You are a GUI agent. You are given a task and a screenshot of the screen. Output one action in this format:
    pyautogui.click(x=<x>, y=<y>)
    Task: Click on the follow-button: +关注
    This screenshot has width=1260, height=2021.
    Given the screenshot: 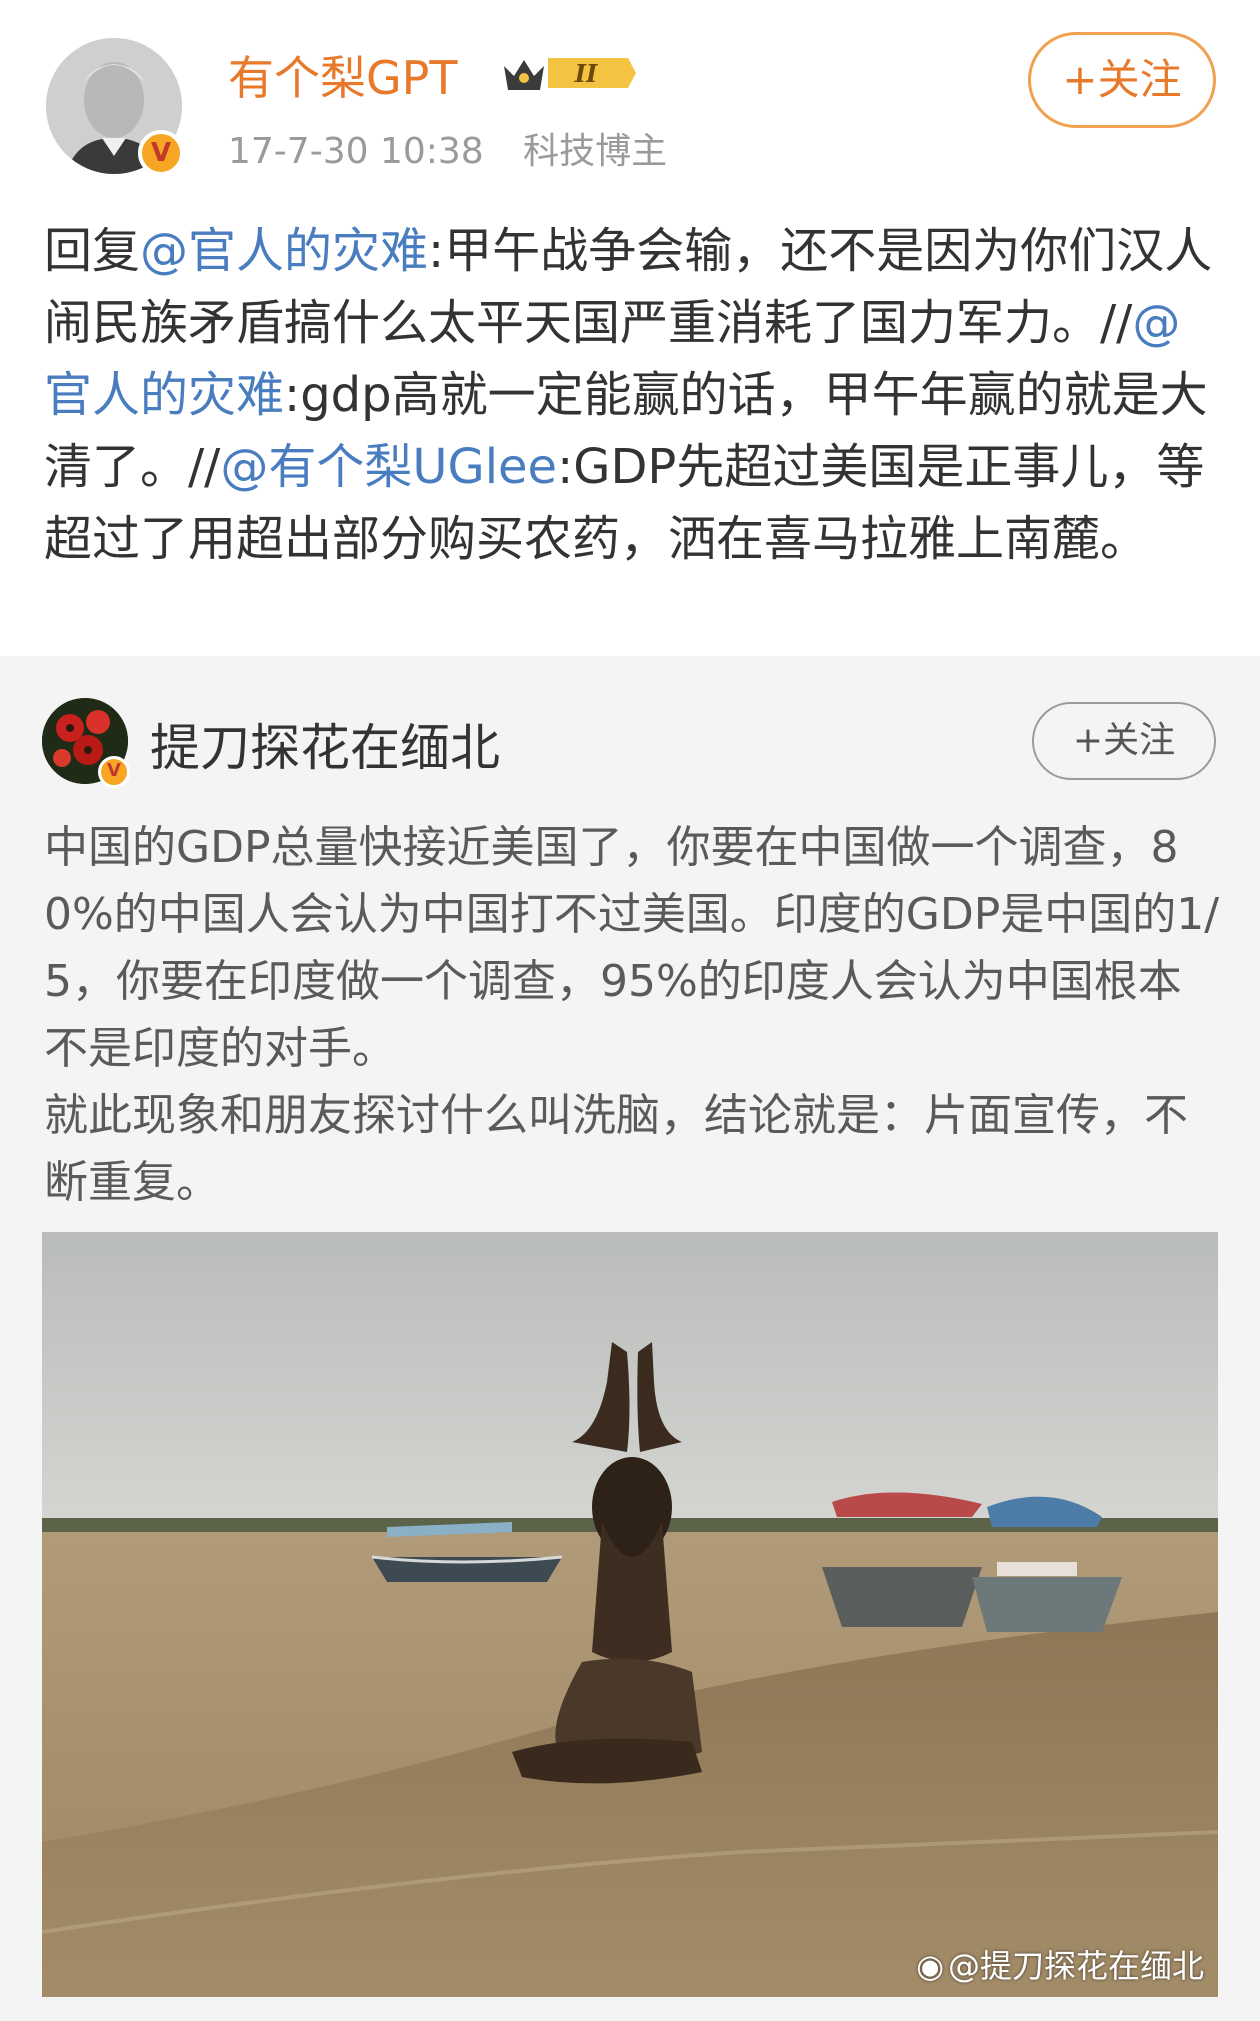 What is the action you would take?
    pyautogui.click(x=1122, y=80)
    